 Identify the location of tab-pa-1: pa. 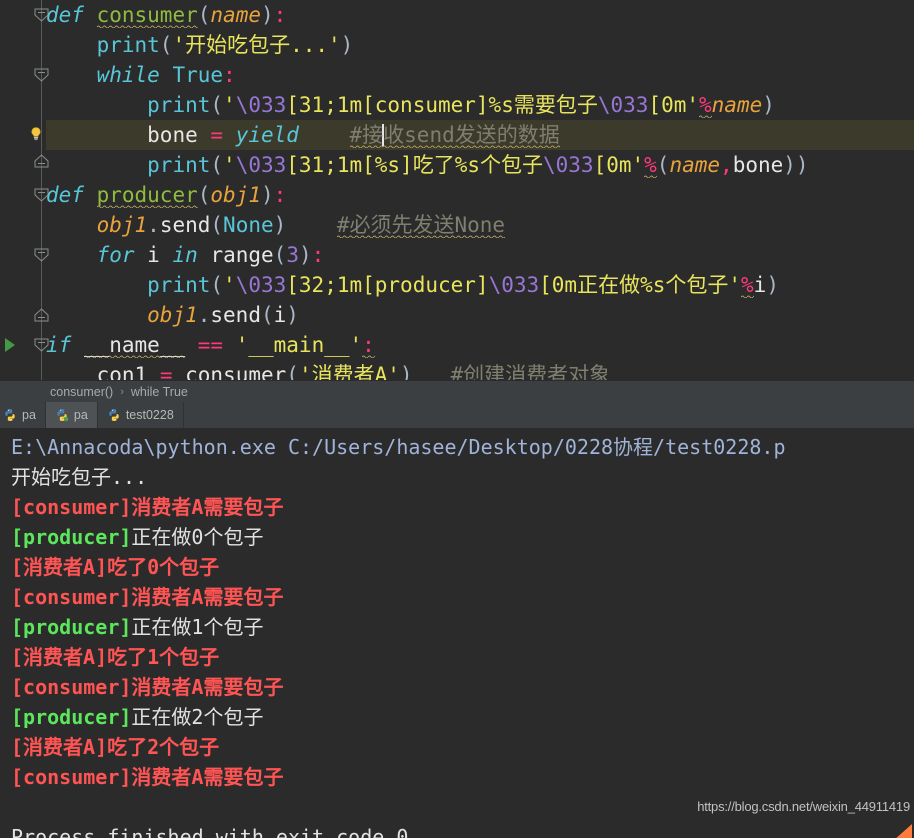
(23, 415).